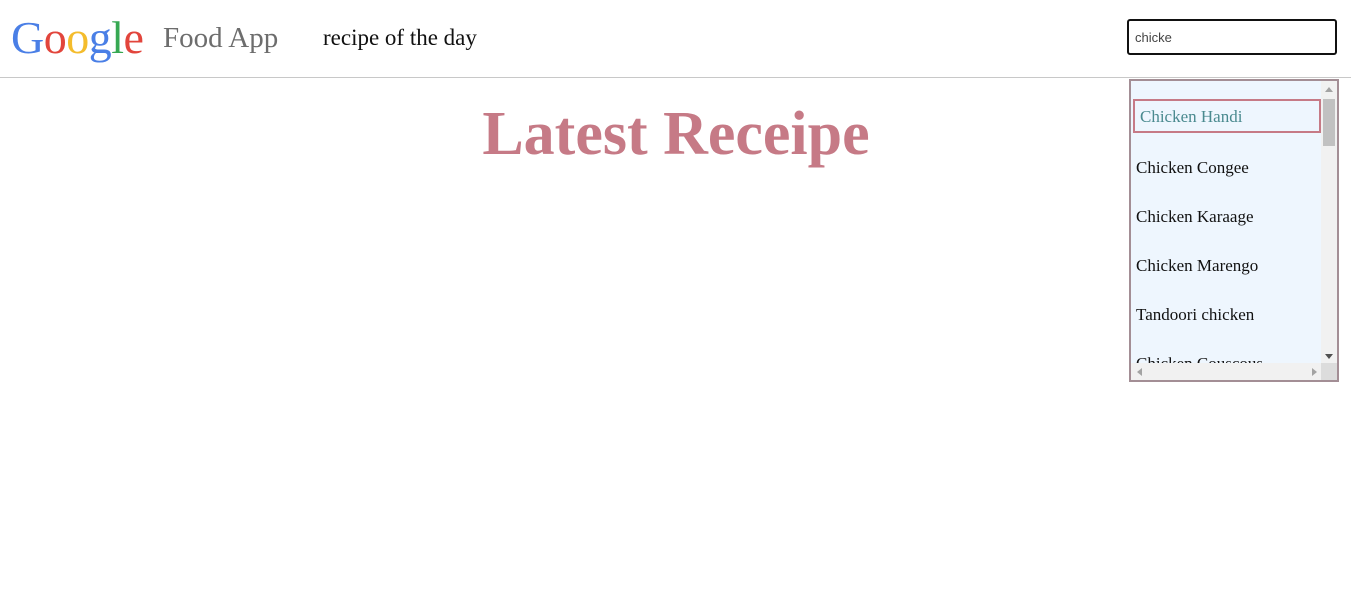 This screenshot has width=1359, height=593. What do you see at coordinates (1228, 315) in the screenshot?
I see `suggestion-item: Tandoori chicken` at bounding box center [1228, 315].